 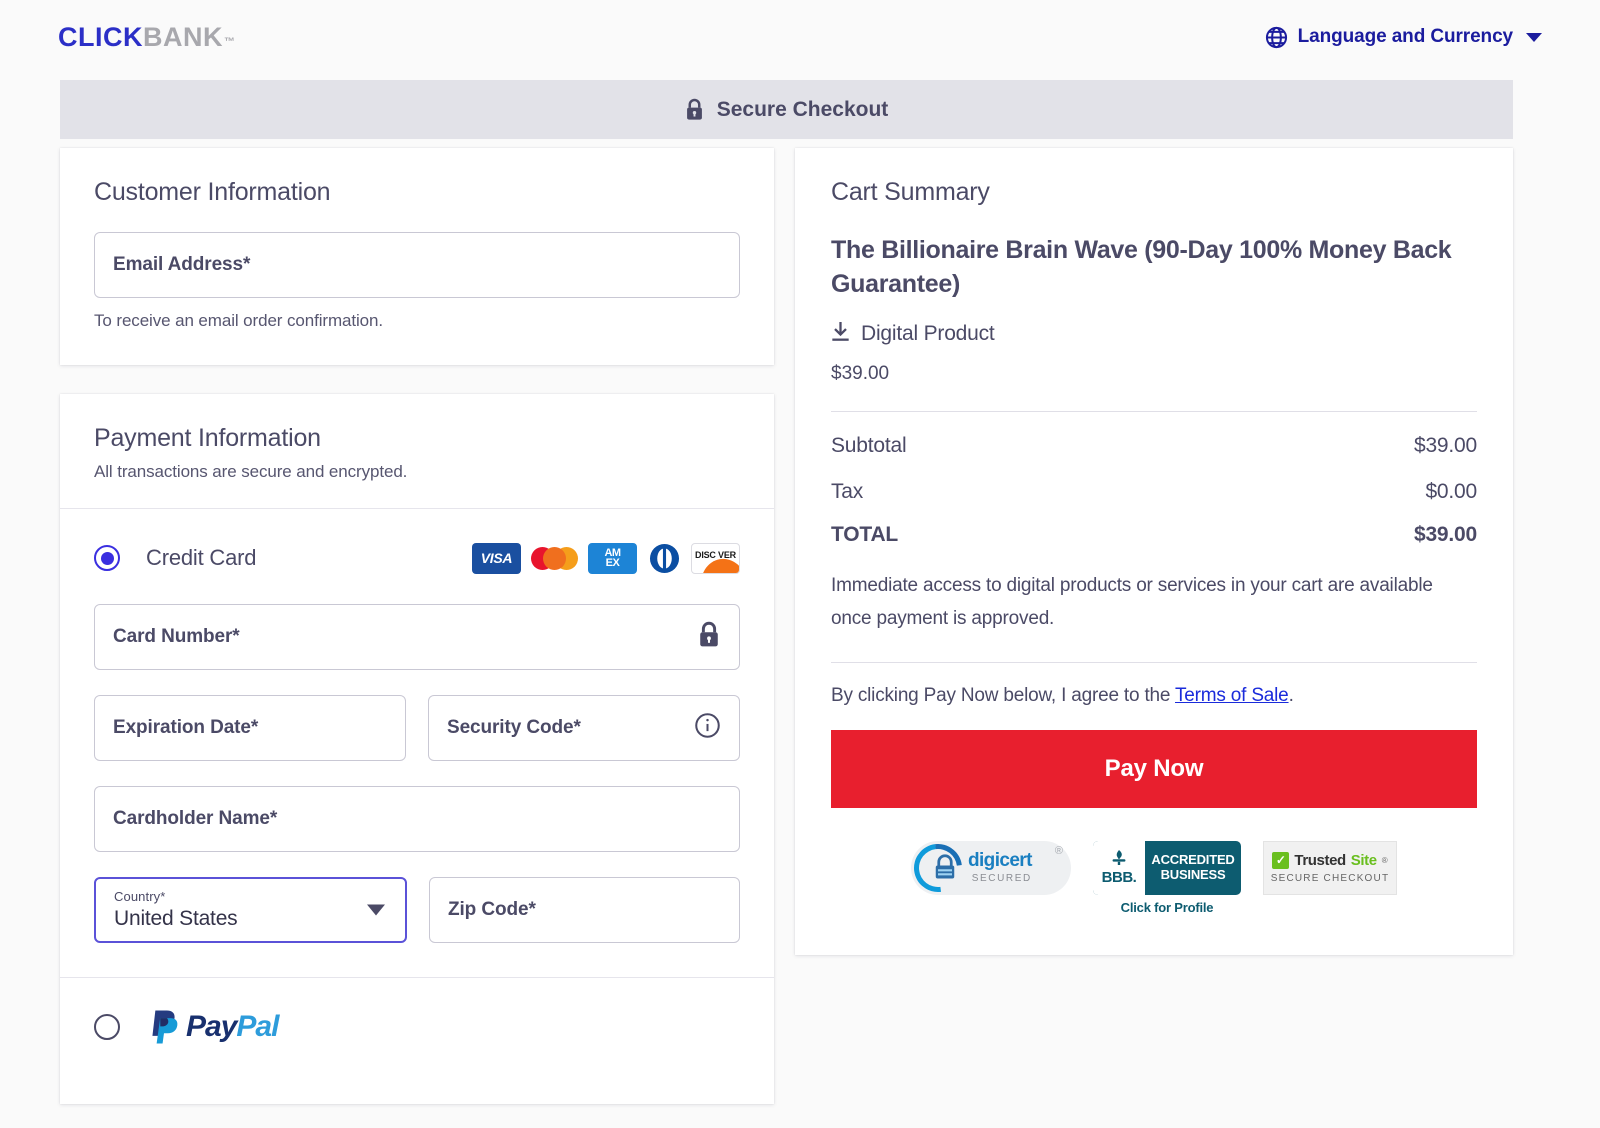 I want to click on amex-line2: EX, so click(x=612, y=563).